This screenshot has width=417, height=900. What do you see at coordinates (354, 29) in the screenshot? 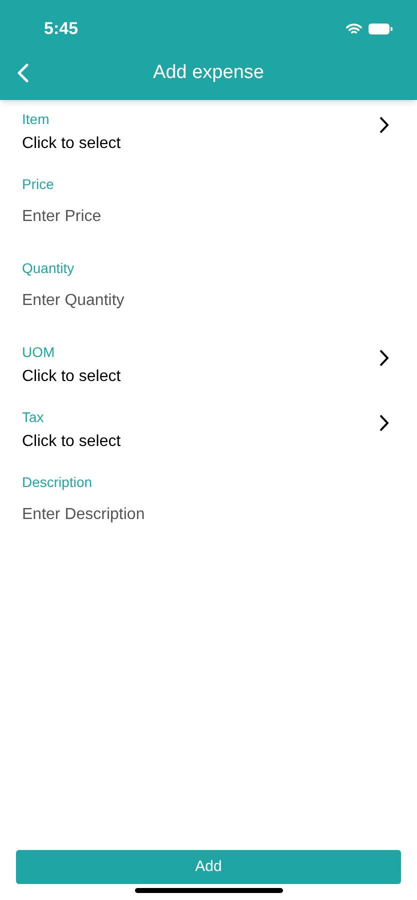
I see `wifi-icon` at bounding box center [354, 29].